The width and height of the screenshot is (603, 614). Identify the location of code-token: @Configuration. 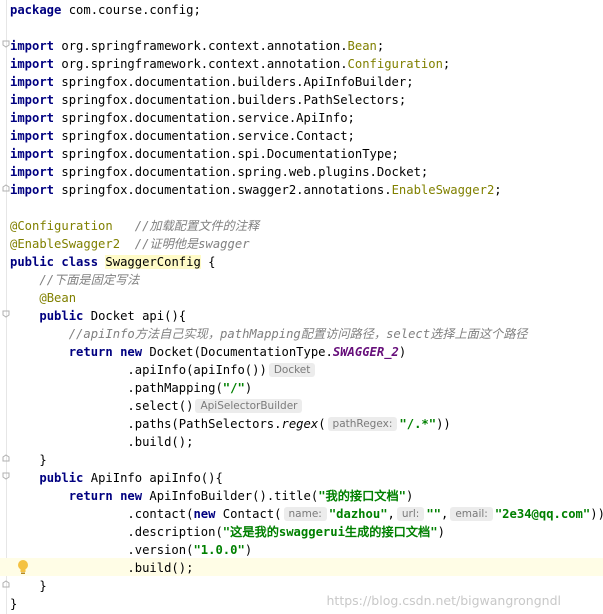
(61, 226).